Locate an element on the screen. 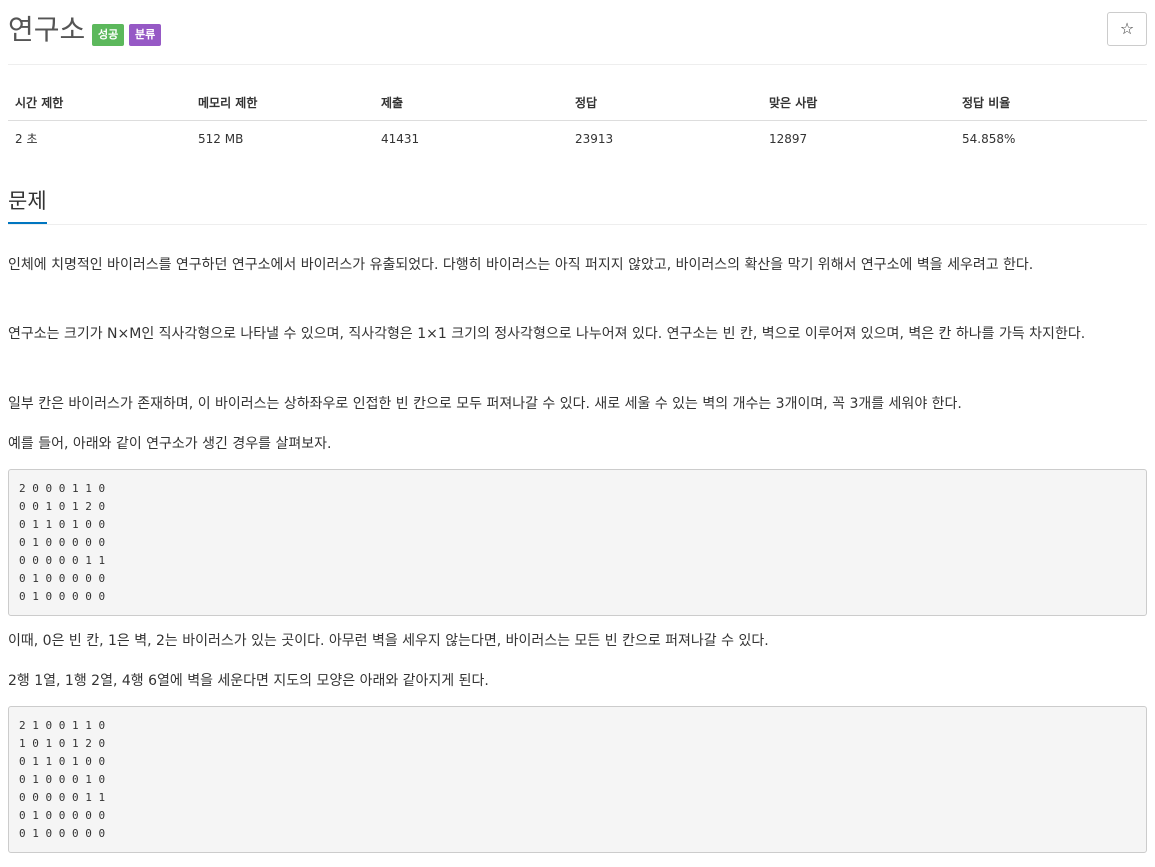  header-submissions: 제출 is located at coordinates (392, 103).